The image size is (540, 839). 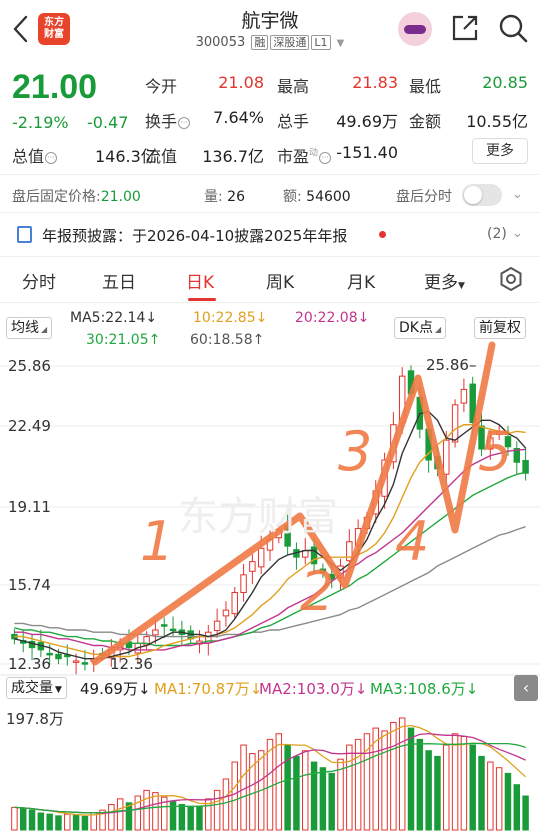 What do you see at coordinates (321, 42) in the screenshot?
I see `level-tag: L1` at bounding box center [321, 42].